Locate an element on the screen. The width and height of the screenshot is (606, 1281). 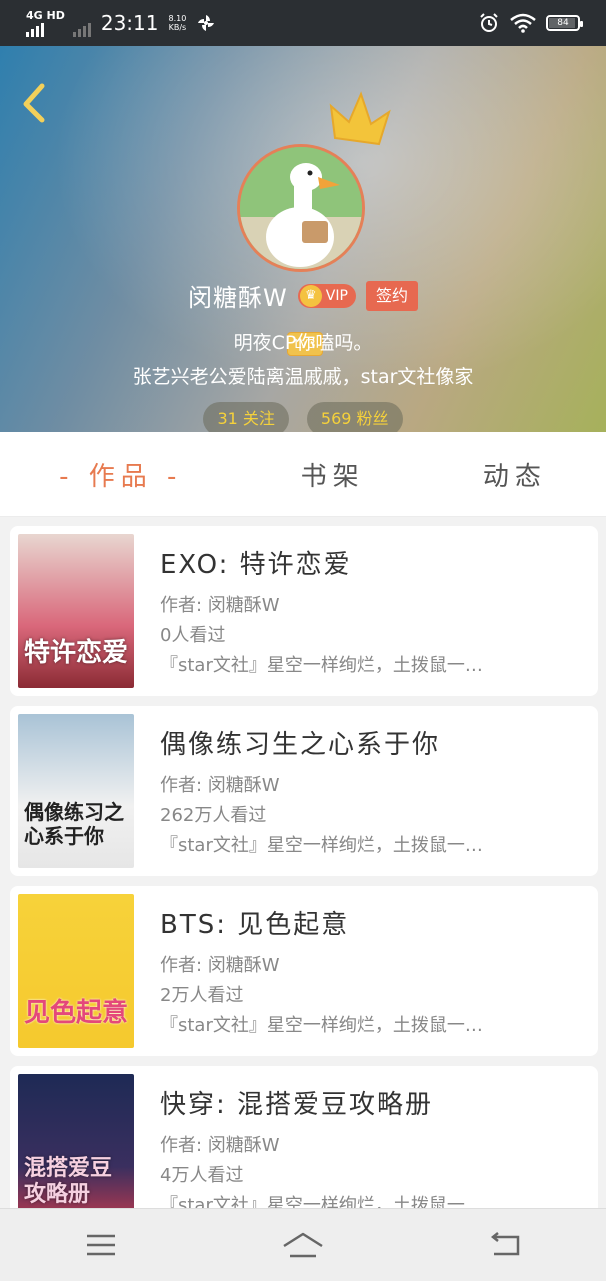
back-button is located at coordinates (34, 102).